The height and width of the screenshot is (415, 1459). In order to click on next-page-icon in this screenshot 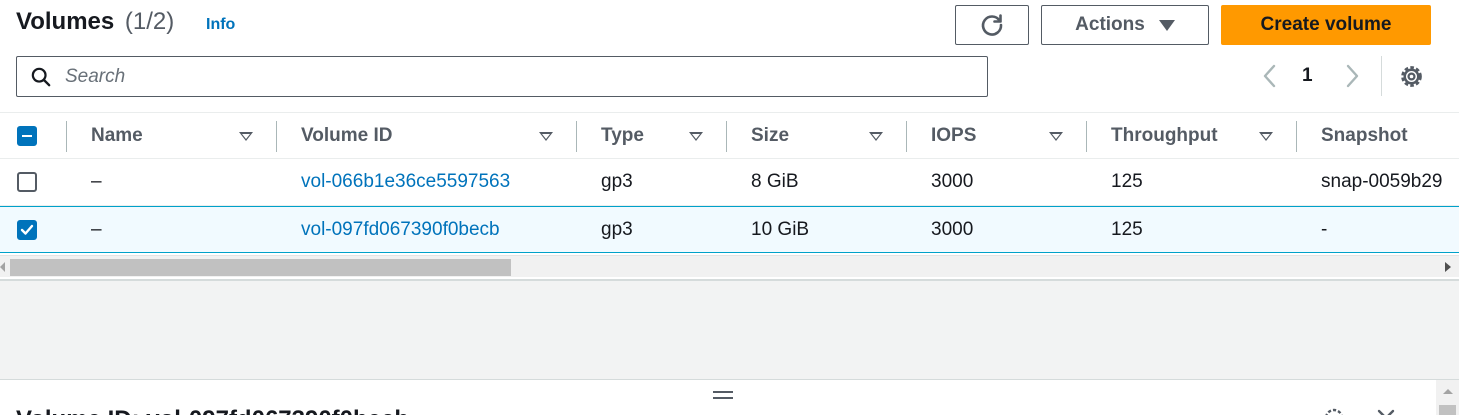, I will do `click(1352, 76)`.